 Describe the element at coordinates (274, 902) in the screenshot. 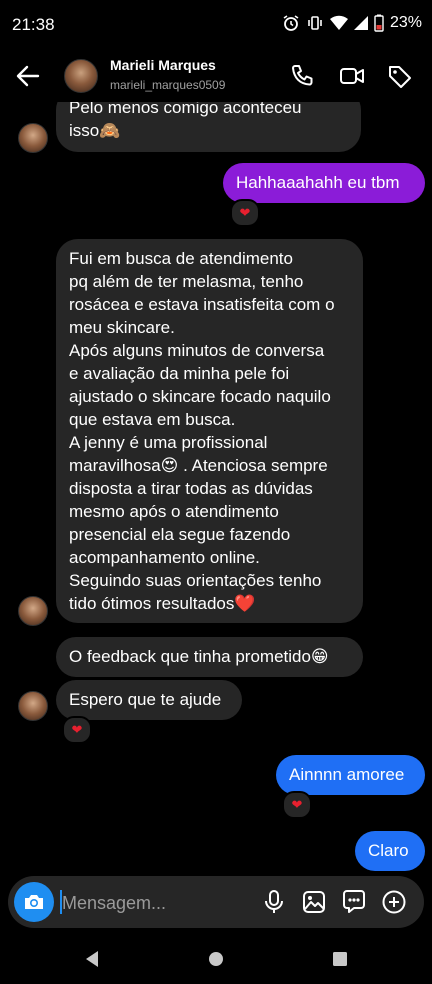

I see `microphone-icon` at that location.